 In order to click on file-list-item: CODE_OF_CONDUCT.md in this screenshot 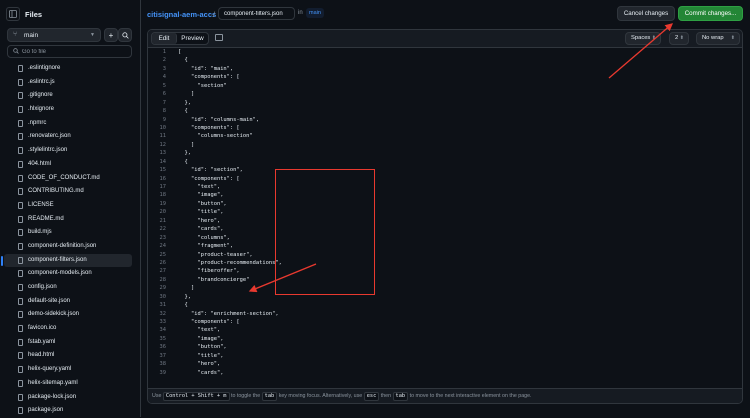, I will do `click(68, 179)`.